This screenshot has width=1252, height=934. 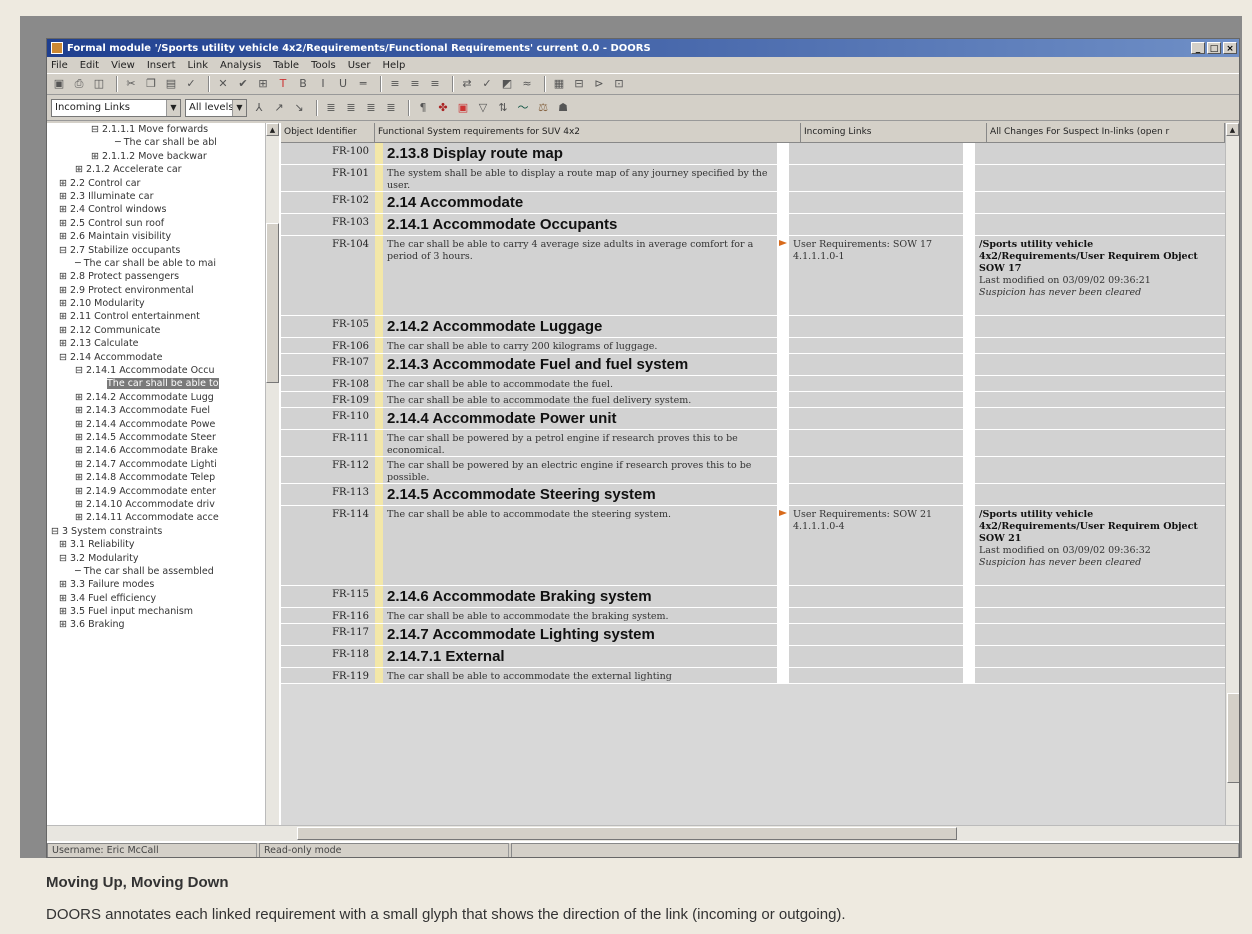 What do you see at coordinates (162, 477) in the screenshot?
I see `tree-item: ⊞ 2.14.8 Accommodate Telep` at bounding box center [162, 477].